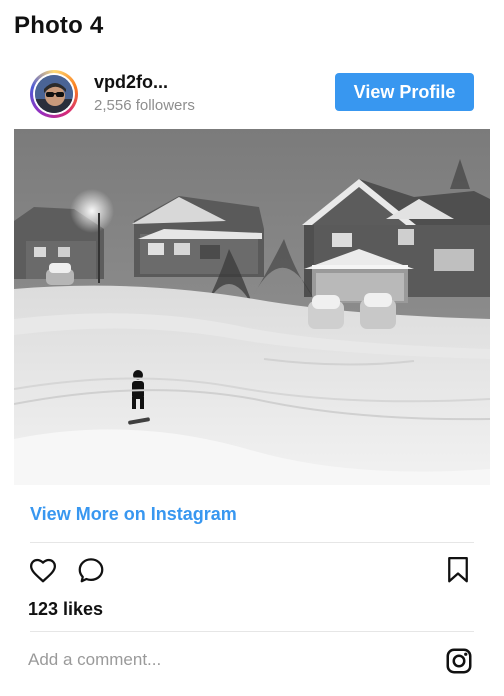 This screenshot has width=504, height=696. I want to click on follower-count: 2,556 followers, so click(144, 105).